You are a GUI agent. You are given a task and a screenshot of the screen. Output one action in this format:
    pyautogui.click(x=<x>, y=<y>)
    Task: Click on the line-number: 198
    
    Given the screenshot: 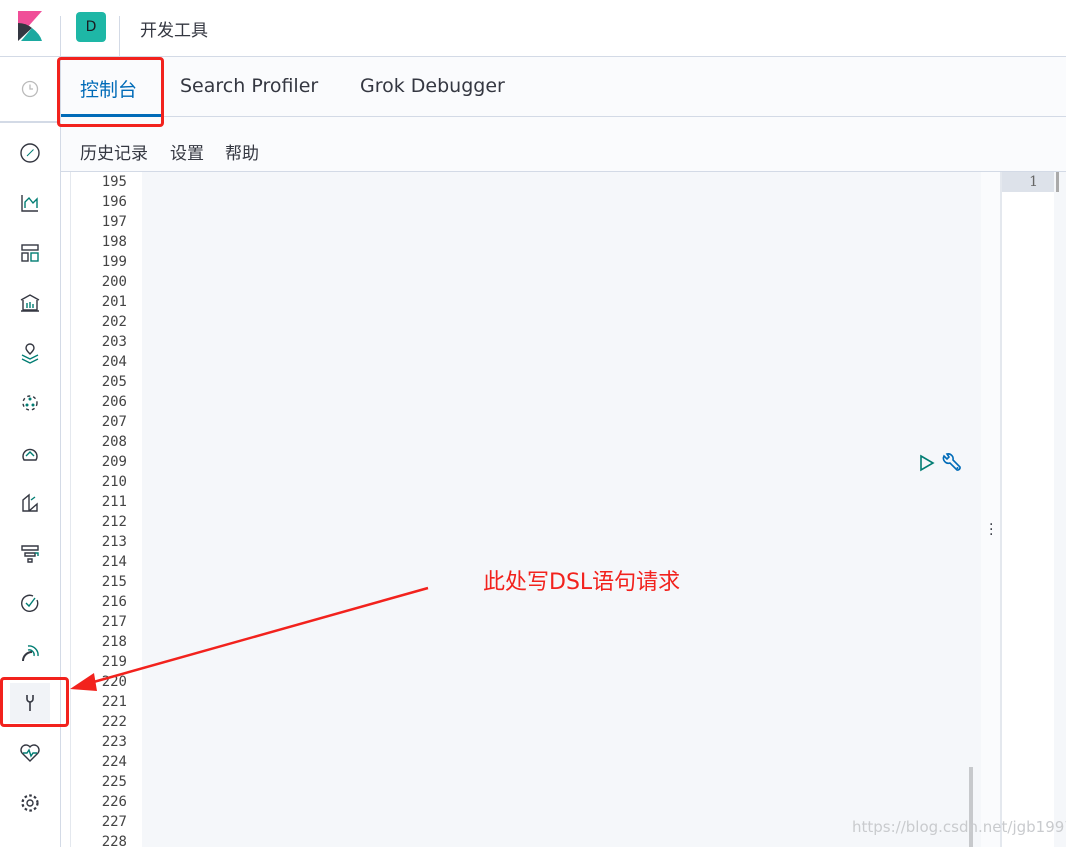 What is the action you would take?
    pyautogui.click(x=114, y=242)
    